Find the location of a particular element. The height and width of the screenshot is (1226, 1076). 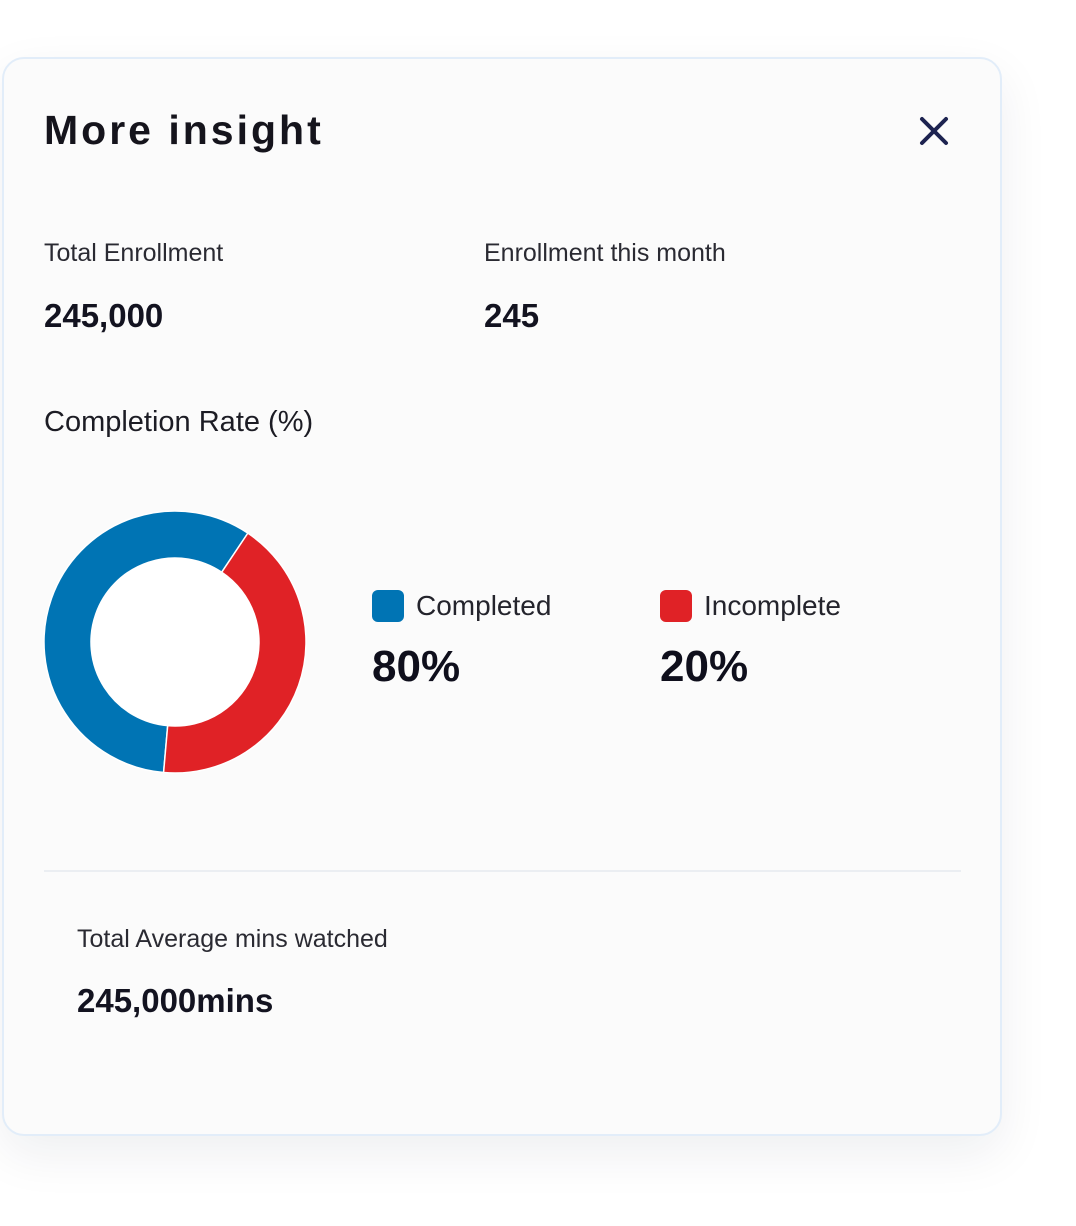

completion-donut-chart is located at coordinates (175, 642).